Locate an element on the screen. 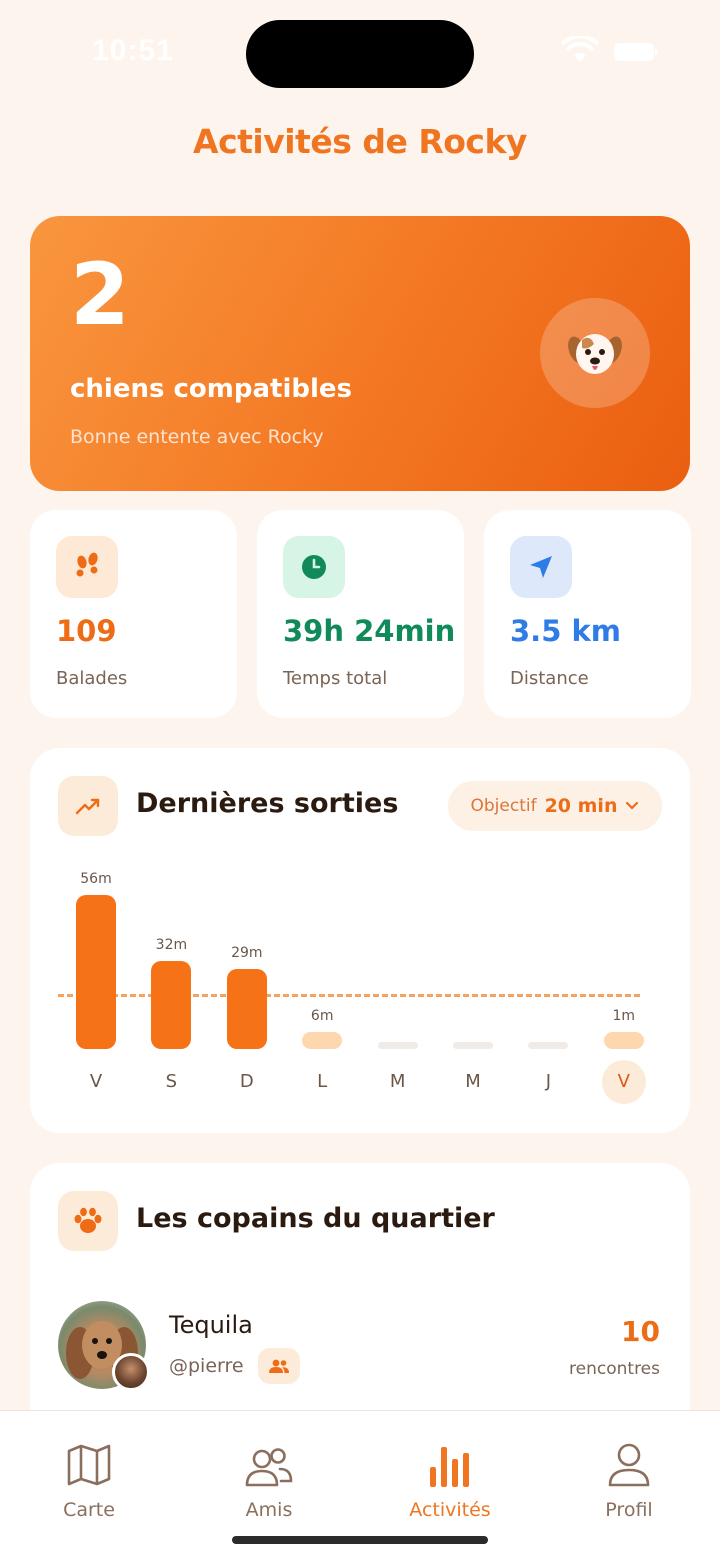 The height and width of the screenshot is (1560, 720). tab-amis: Amis is located at coordinates (269, 1480).